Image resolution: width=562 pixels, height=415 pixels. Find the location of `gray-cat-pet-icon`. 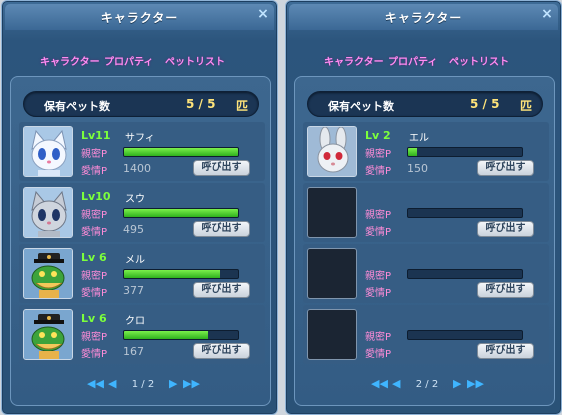

gray-cat-pet-icon is located at coordinates (48, 212).